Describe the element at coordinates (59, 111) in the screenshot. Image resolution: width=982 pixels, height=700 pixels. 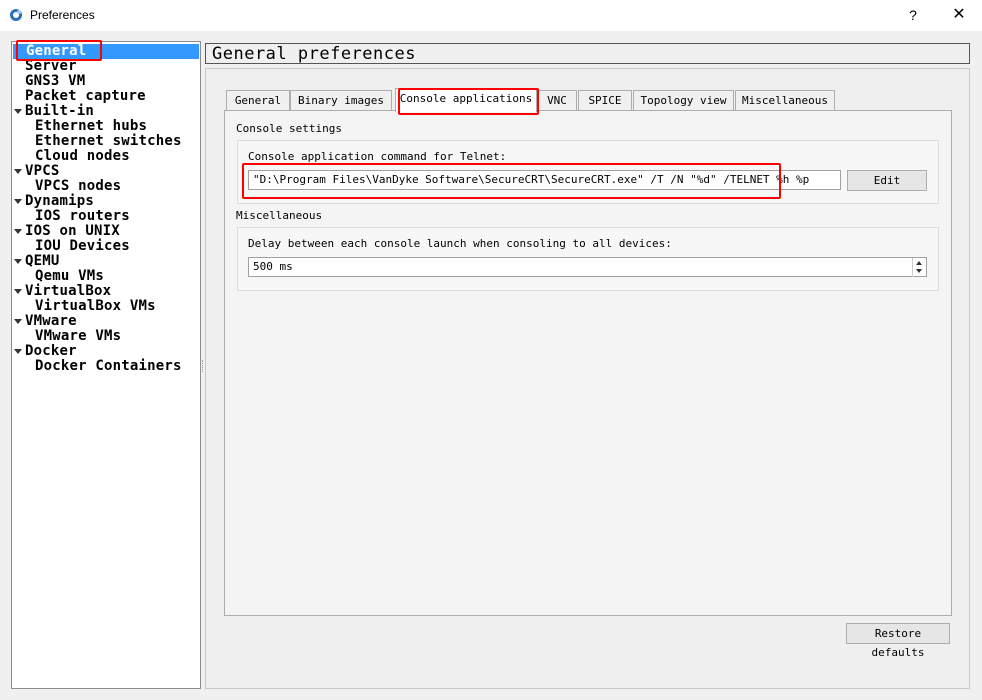
I see `tree-item-built-in: Built-in` at that location.